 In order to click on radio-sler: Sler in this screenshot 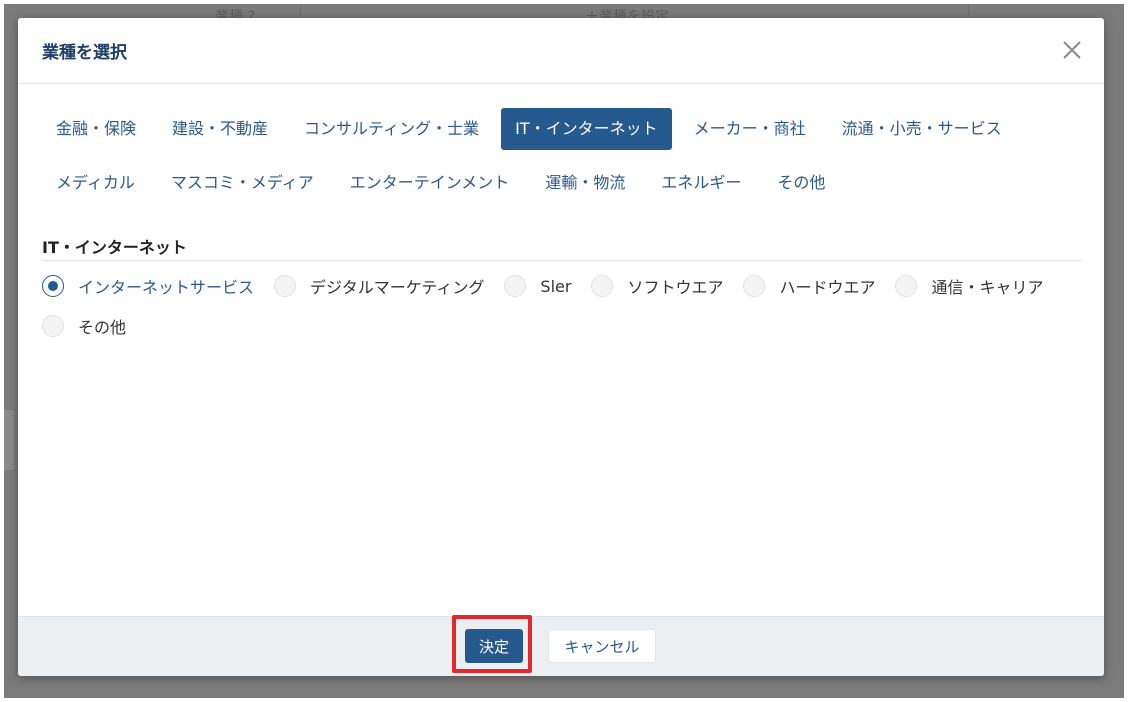, I will do `click(537, 286)`.